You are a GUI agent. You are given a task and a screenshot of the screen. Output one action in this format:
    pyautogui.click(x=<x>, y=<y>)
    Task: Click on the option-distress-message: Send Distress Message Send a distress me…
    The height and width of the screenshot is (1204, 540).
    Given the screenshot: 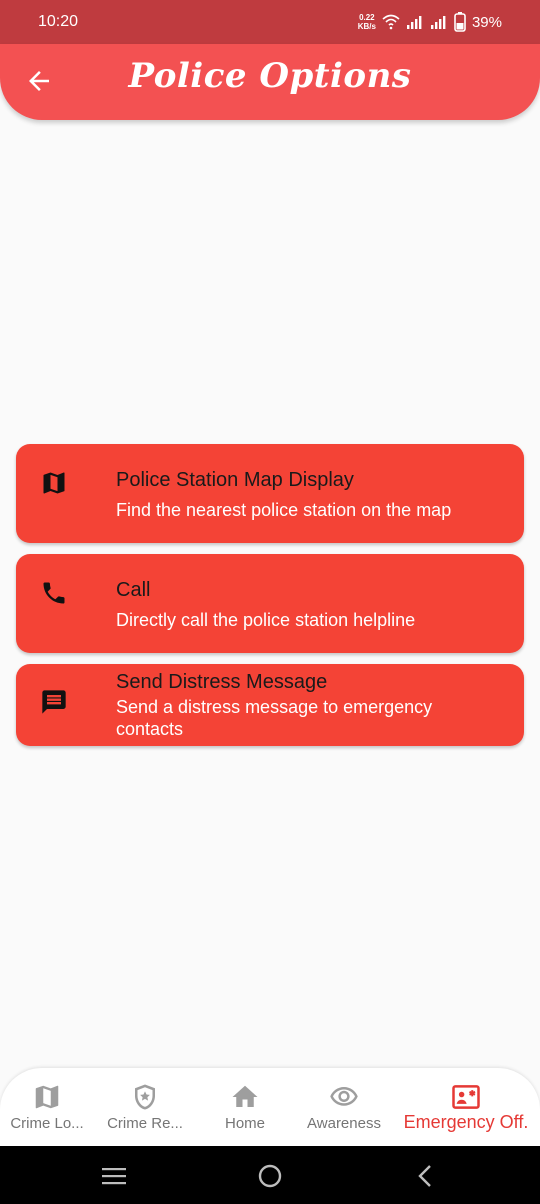 What is the action you would take?
    pyautogui.click(x=270, y=705)
    